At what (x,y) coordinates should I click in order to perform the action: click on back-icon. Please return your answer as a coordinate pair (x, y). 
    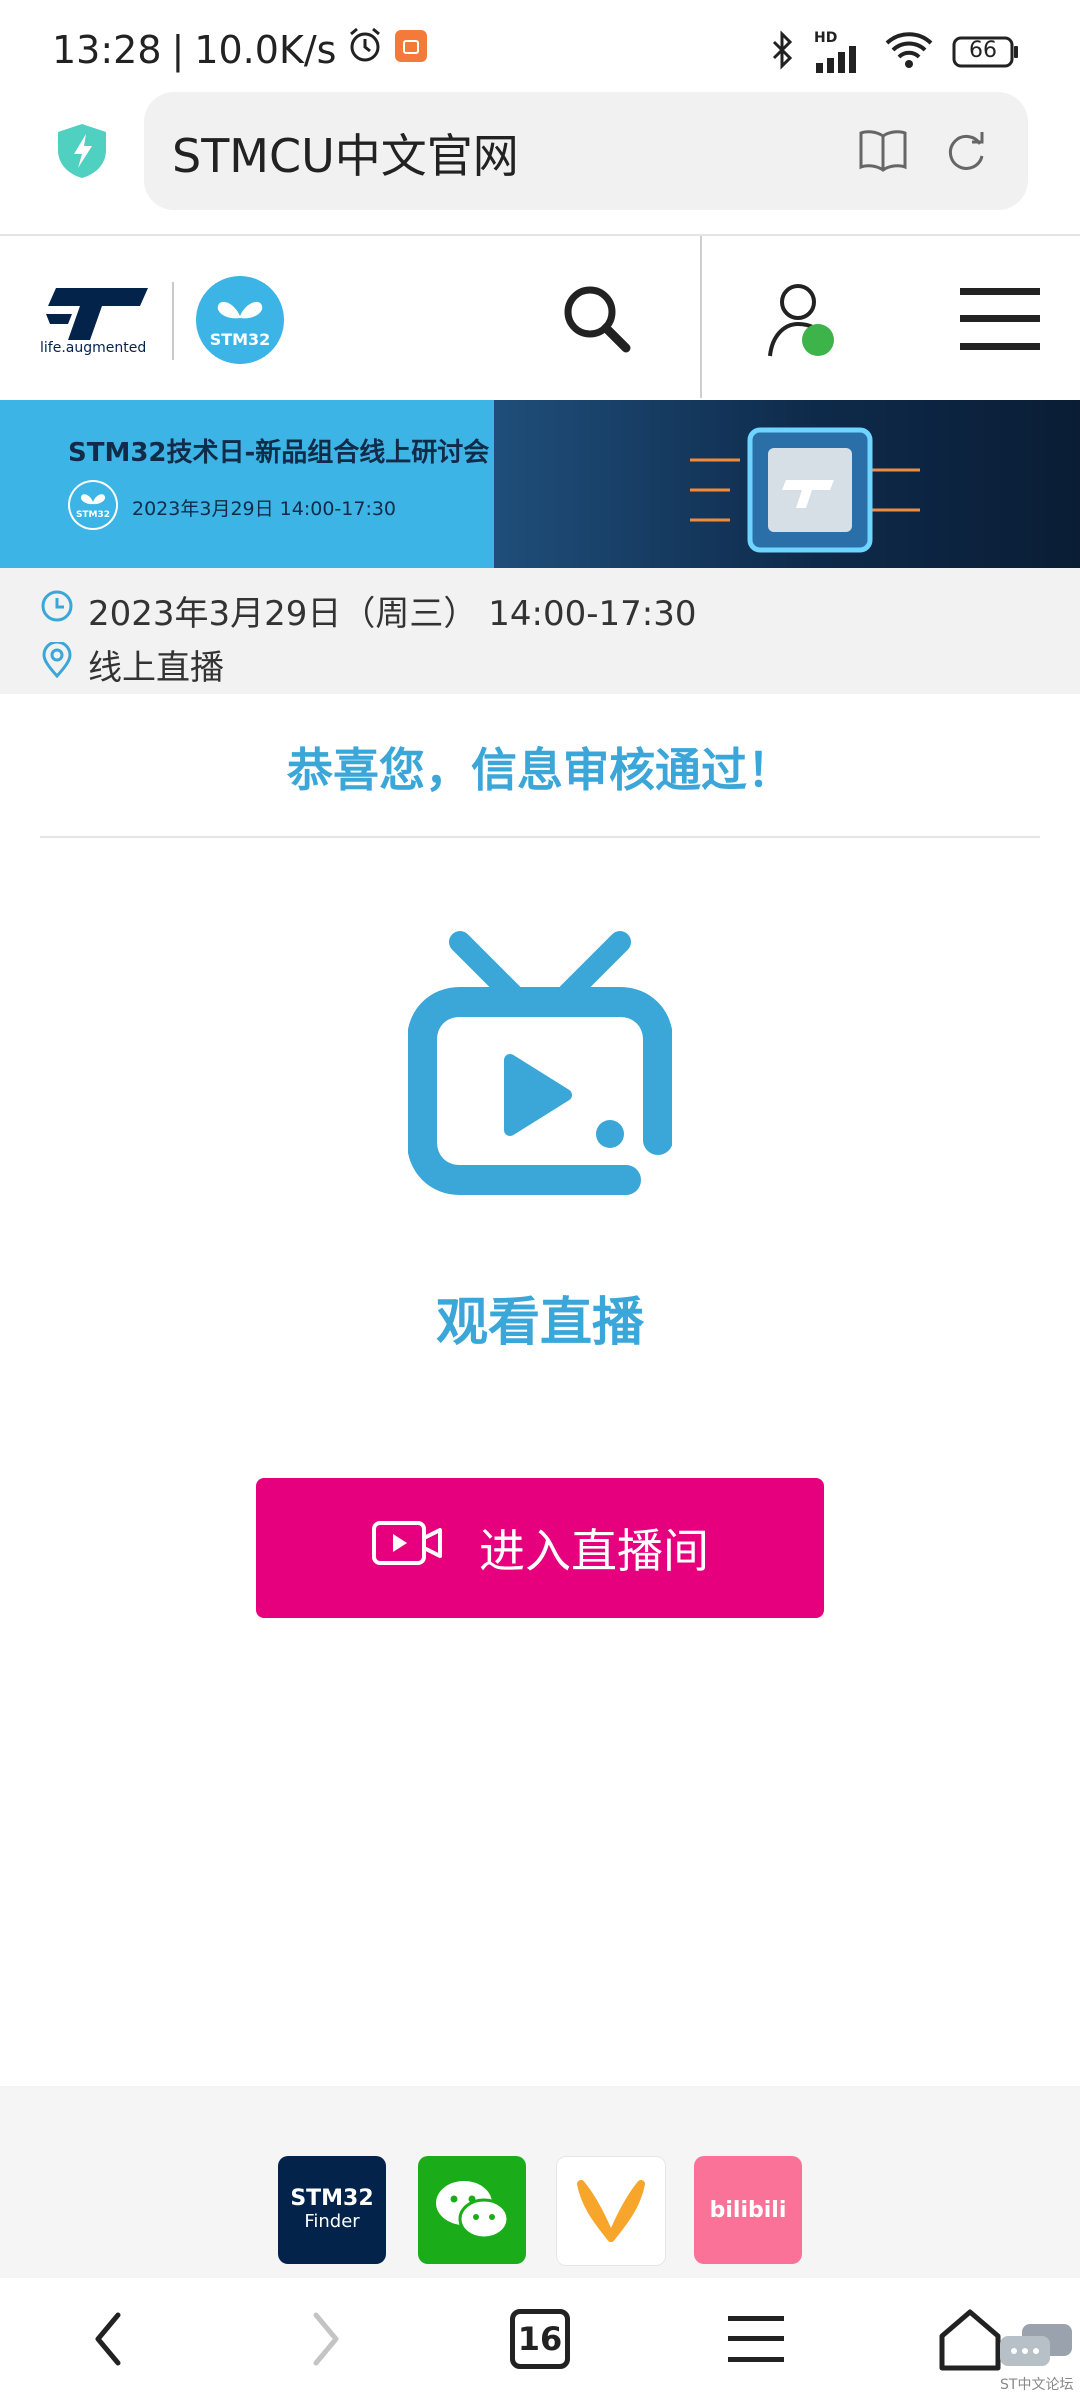
    Looking at the image, I should click on (108, 2339).